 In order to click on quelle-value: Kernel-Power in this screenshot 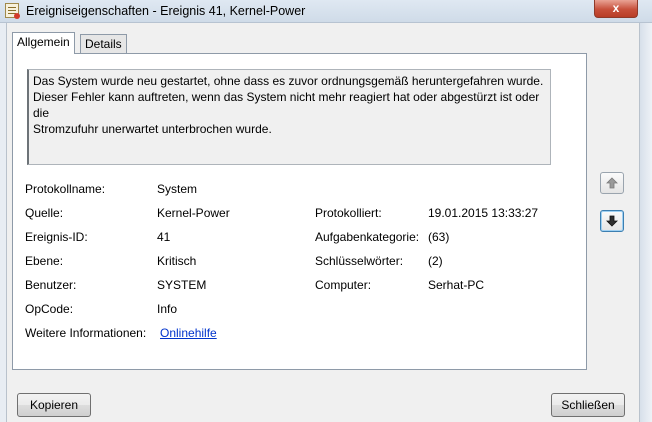, I will do `click(193, 213)`.